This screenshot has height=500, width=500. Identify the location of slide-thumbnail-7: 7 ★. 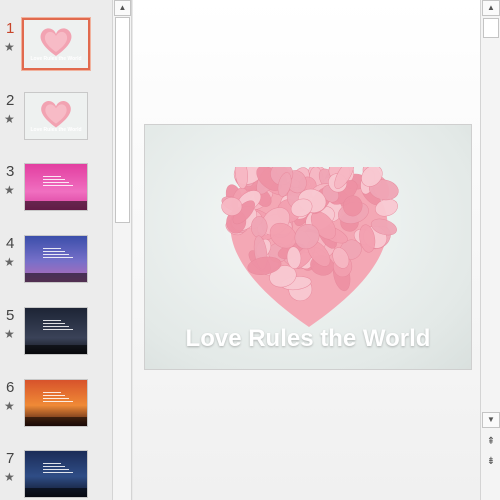
(56, 475).